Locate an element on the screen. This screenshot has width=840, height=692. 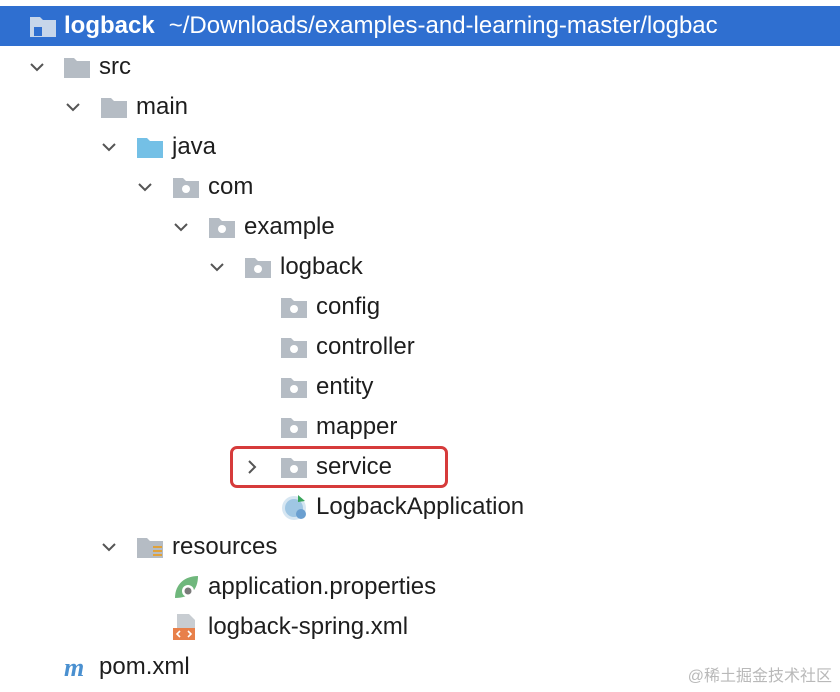
tree-label-com: com is located at coordinates (231, 186).